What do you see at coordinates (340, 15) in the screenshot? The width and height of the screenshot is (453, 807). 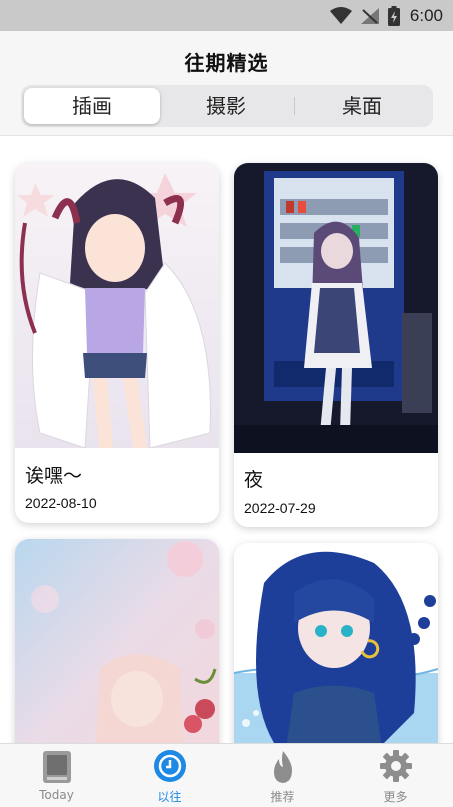 I see `wifi-icon` at bounding box center [340, 15].